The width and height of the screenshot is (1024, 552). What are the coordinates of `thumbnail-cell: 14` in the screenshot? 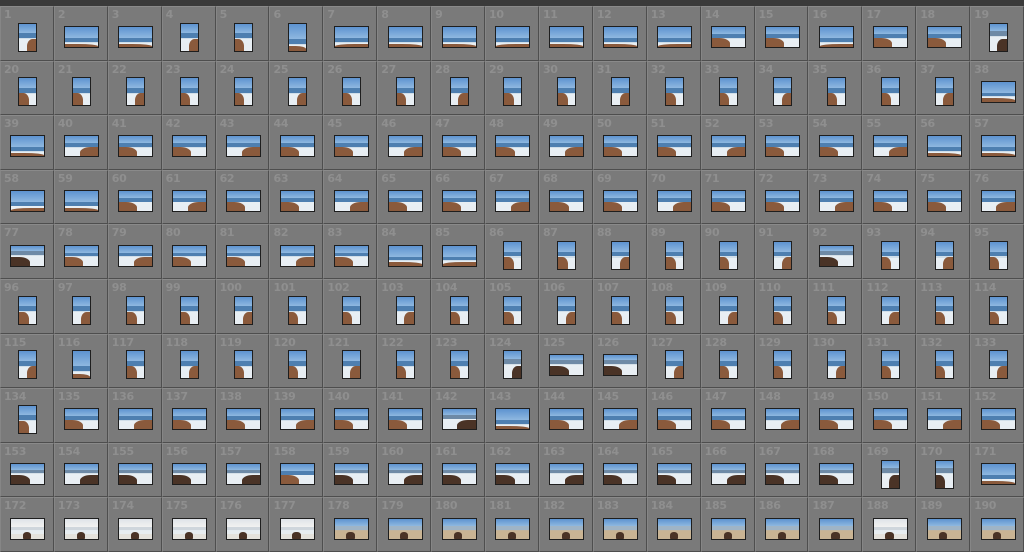 It's located at (727, 33).